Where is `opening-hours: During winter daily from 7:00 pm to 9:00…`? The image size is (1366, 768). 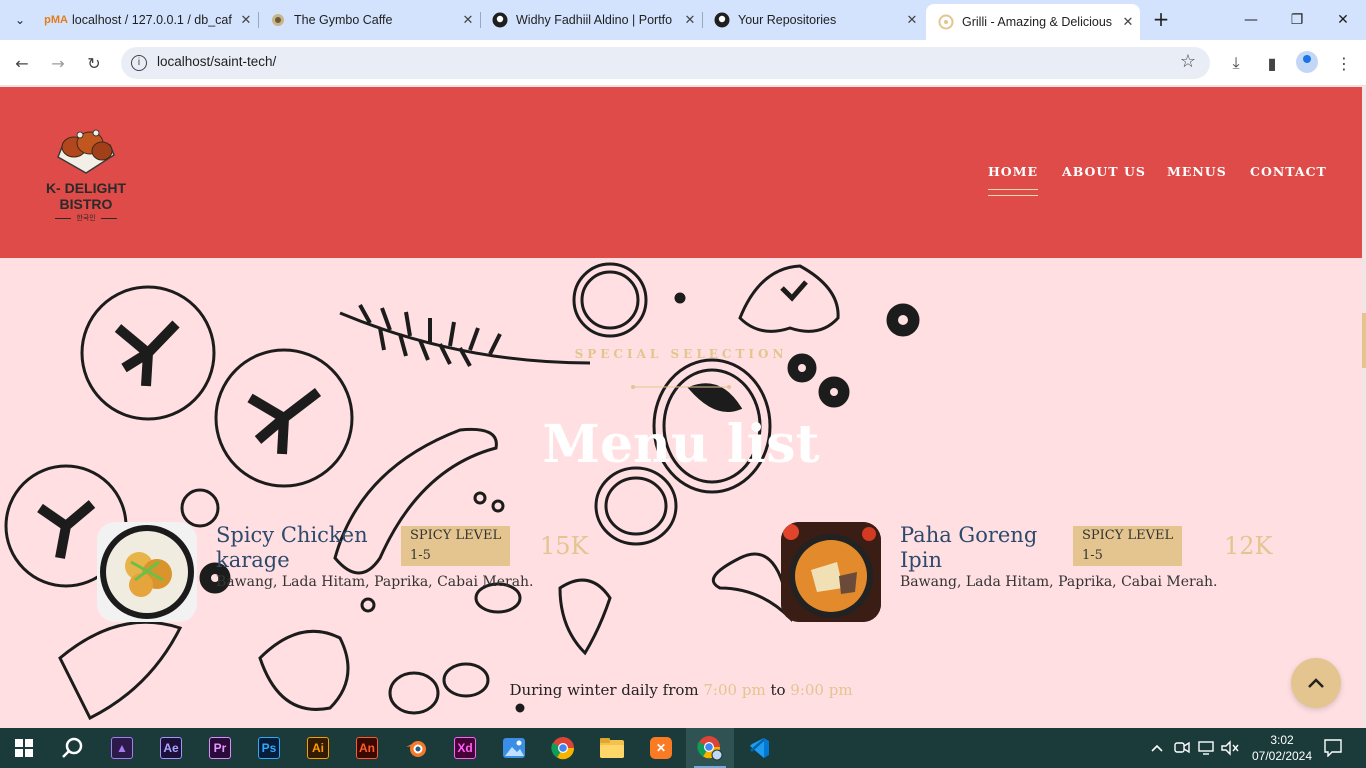
opening-hours: During winter daily from 7:00 pm to 9:00… is located at coordinates (681, 690).